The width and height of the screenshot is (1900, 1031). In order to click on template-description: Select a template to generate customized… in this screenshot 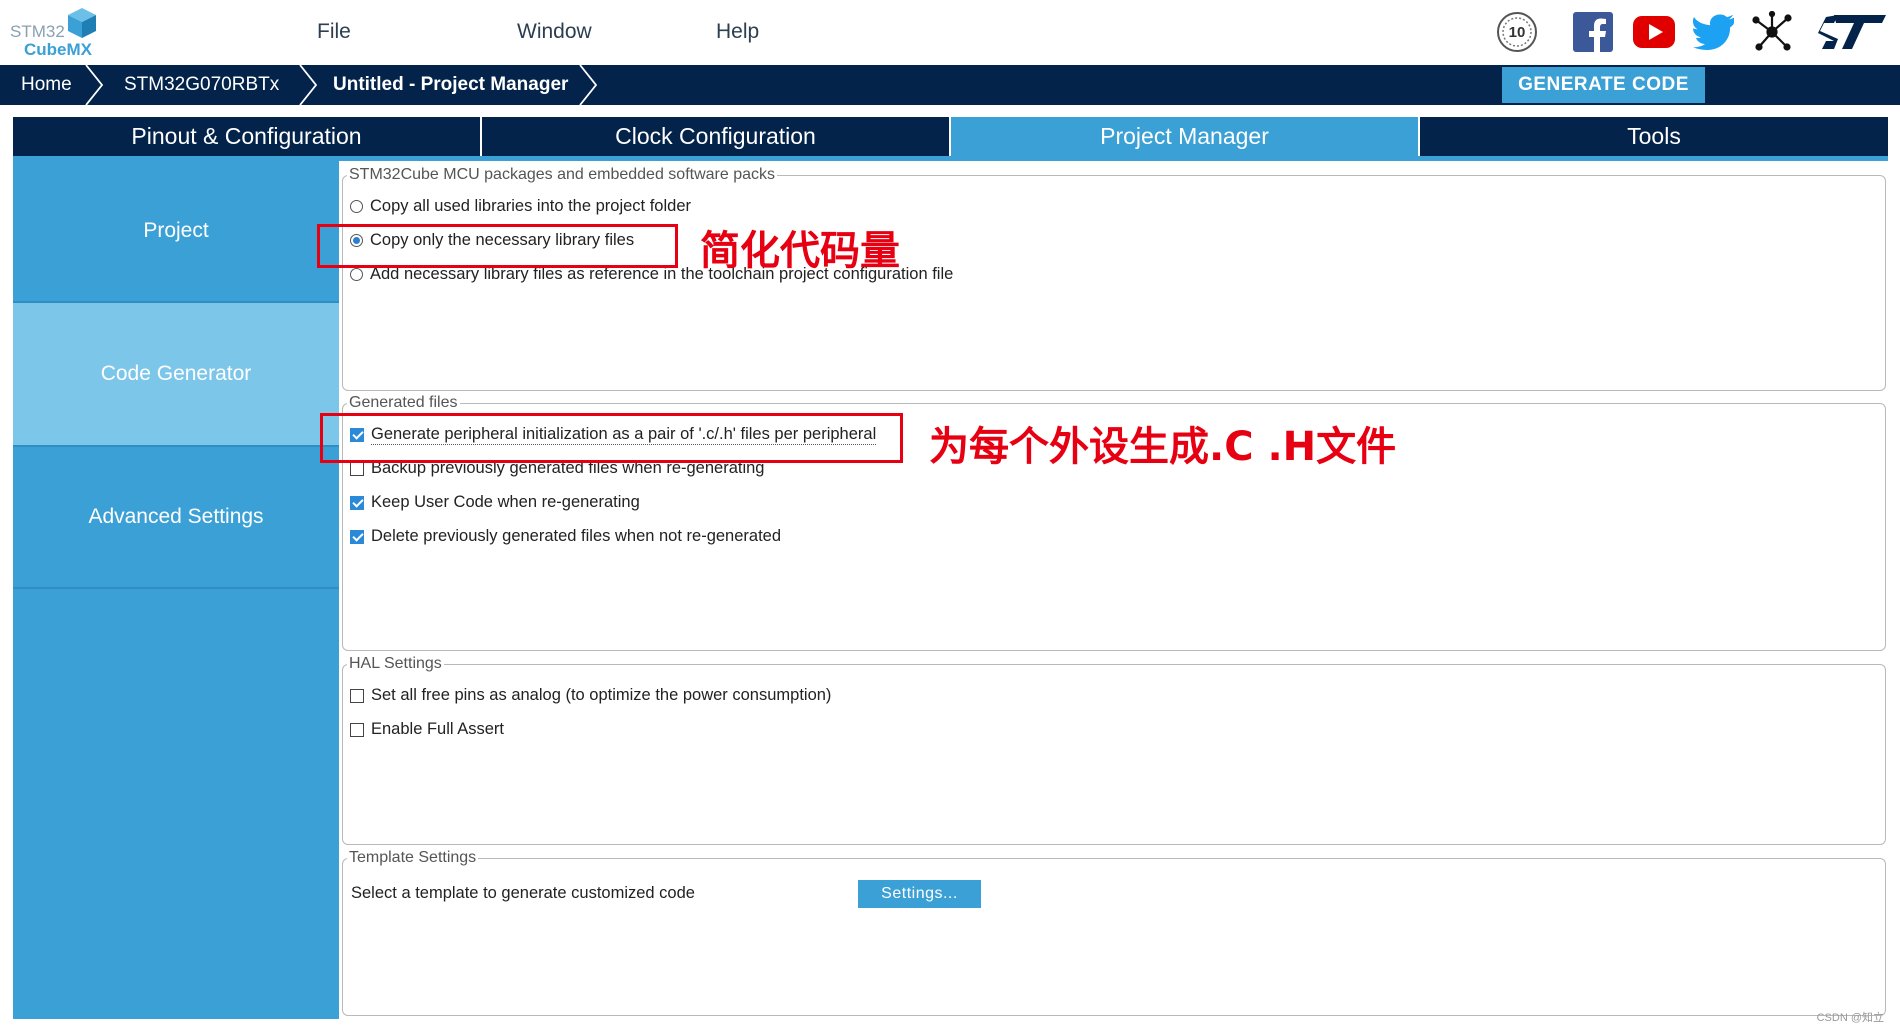, I will do `click(523, 893)`.